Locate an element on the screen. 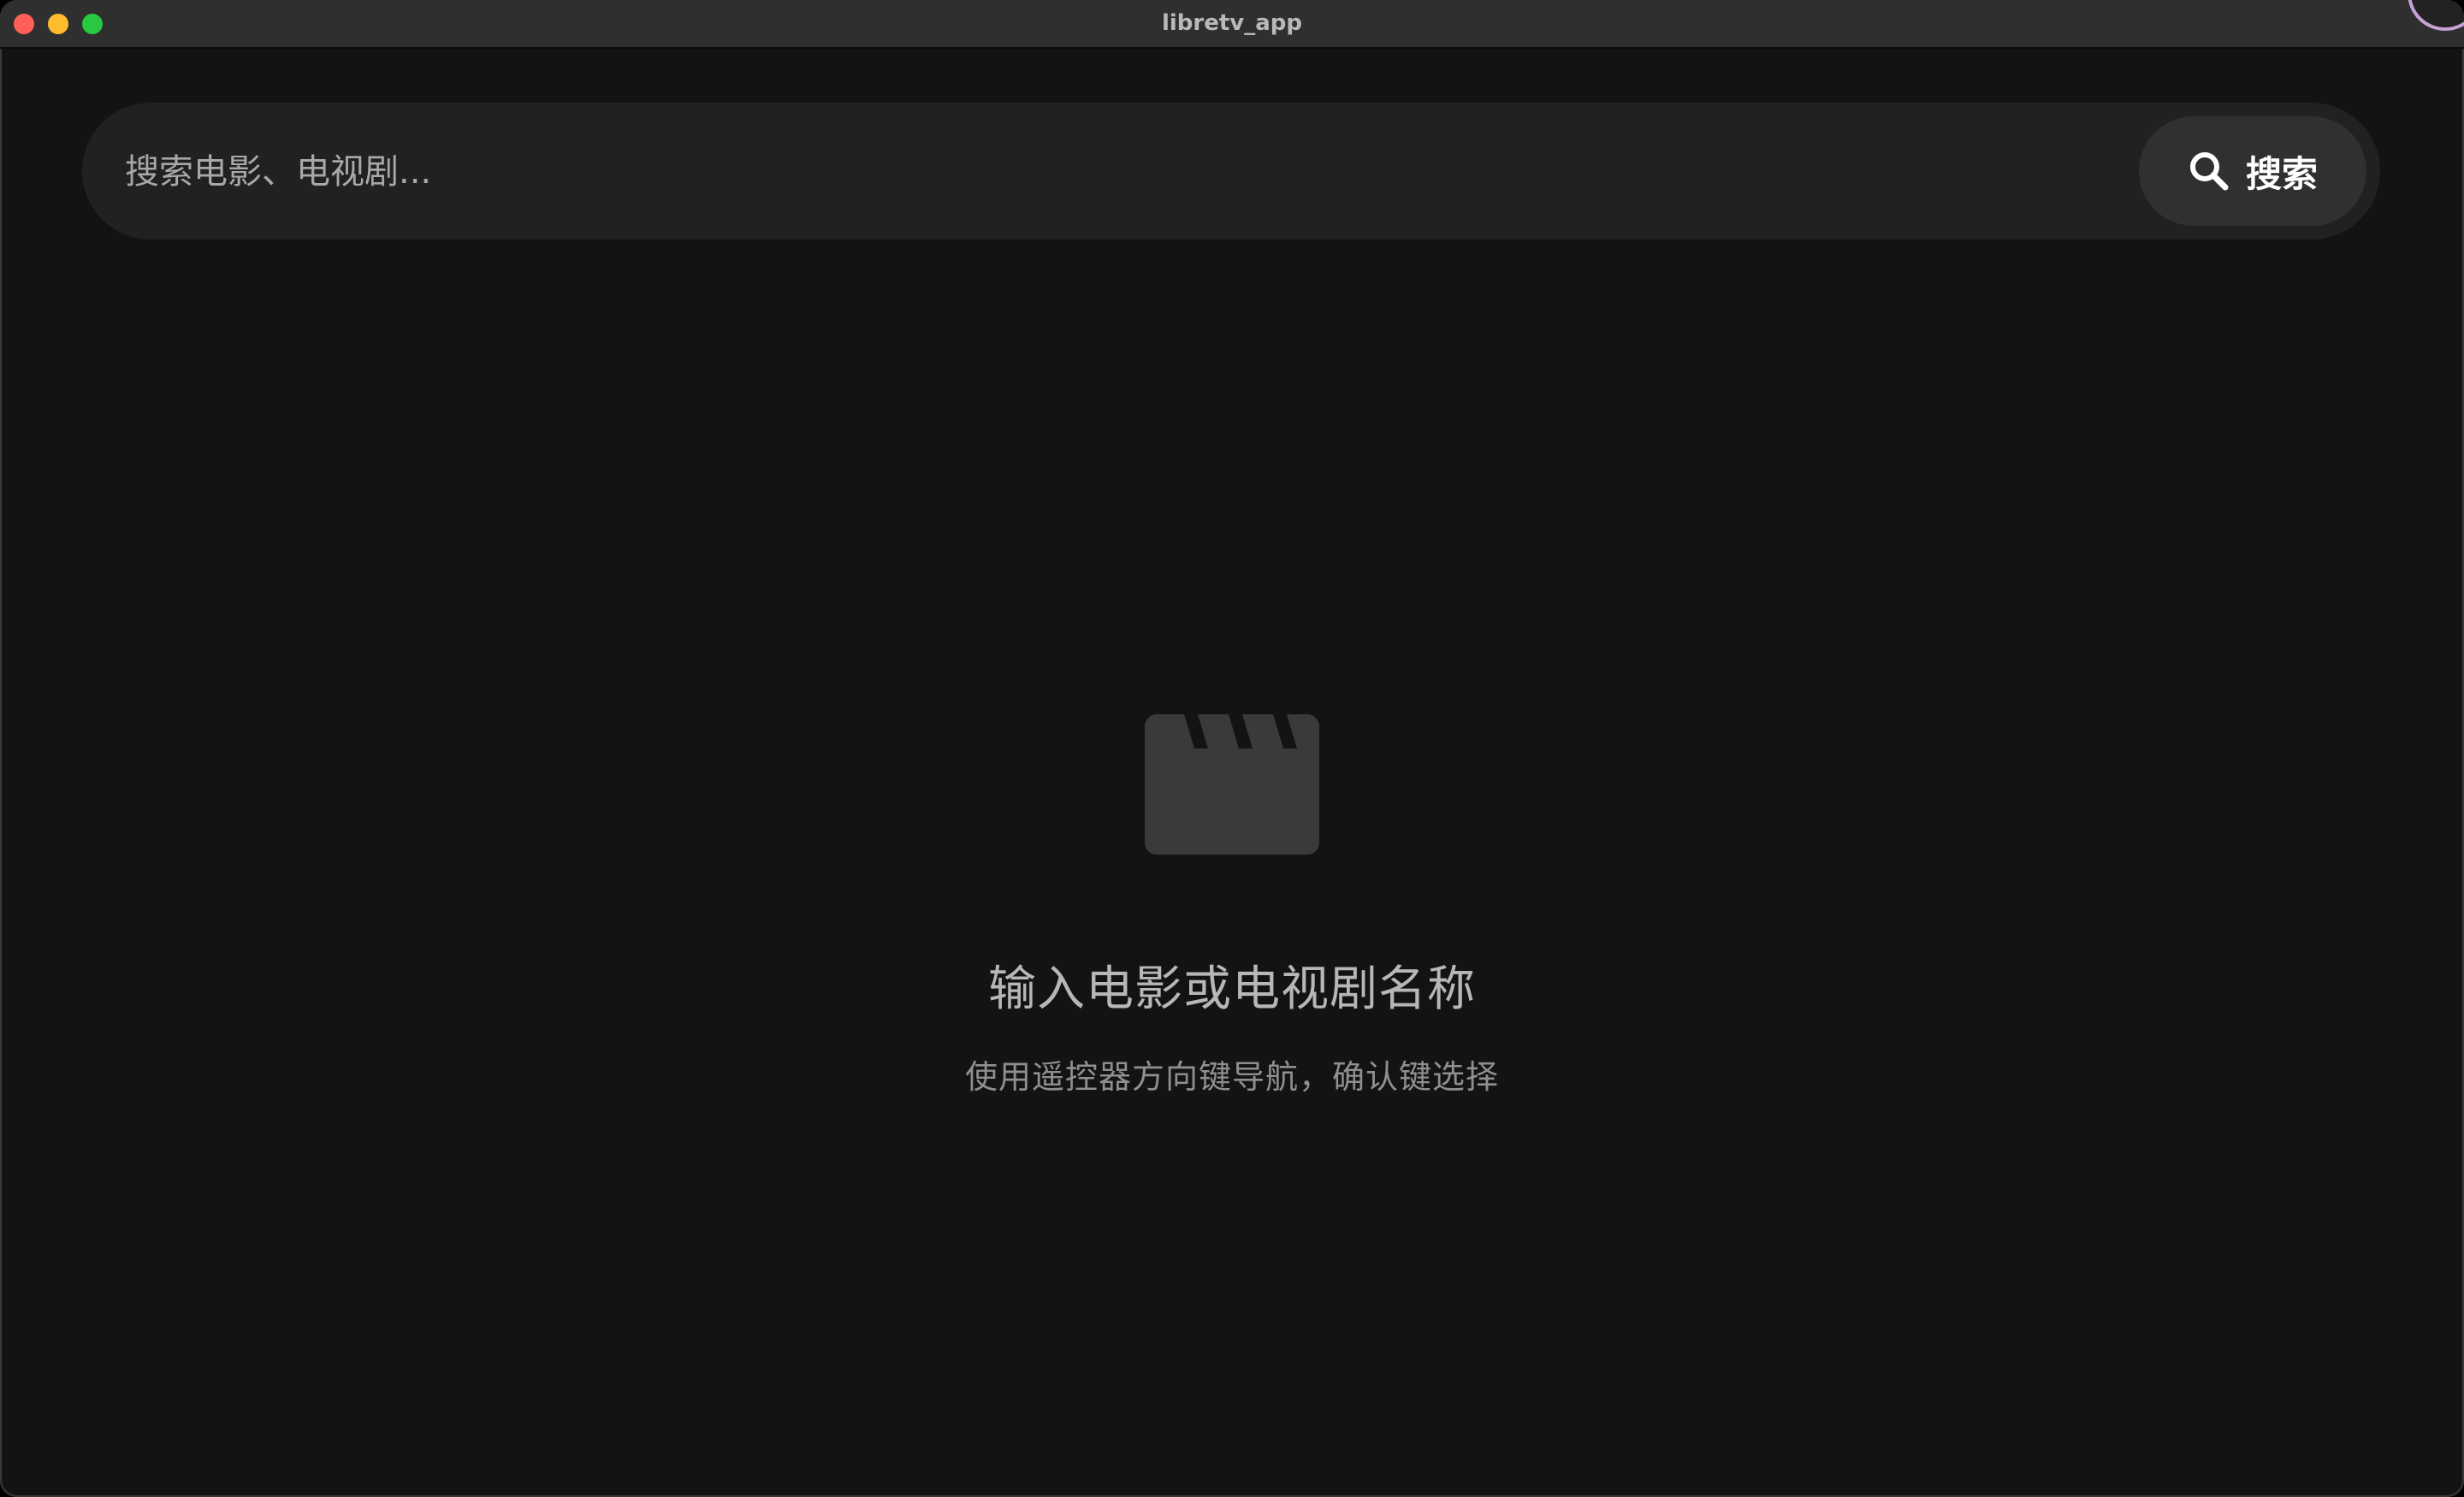  search-button-label: 搜索 is located at coordinates (2281, 173).